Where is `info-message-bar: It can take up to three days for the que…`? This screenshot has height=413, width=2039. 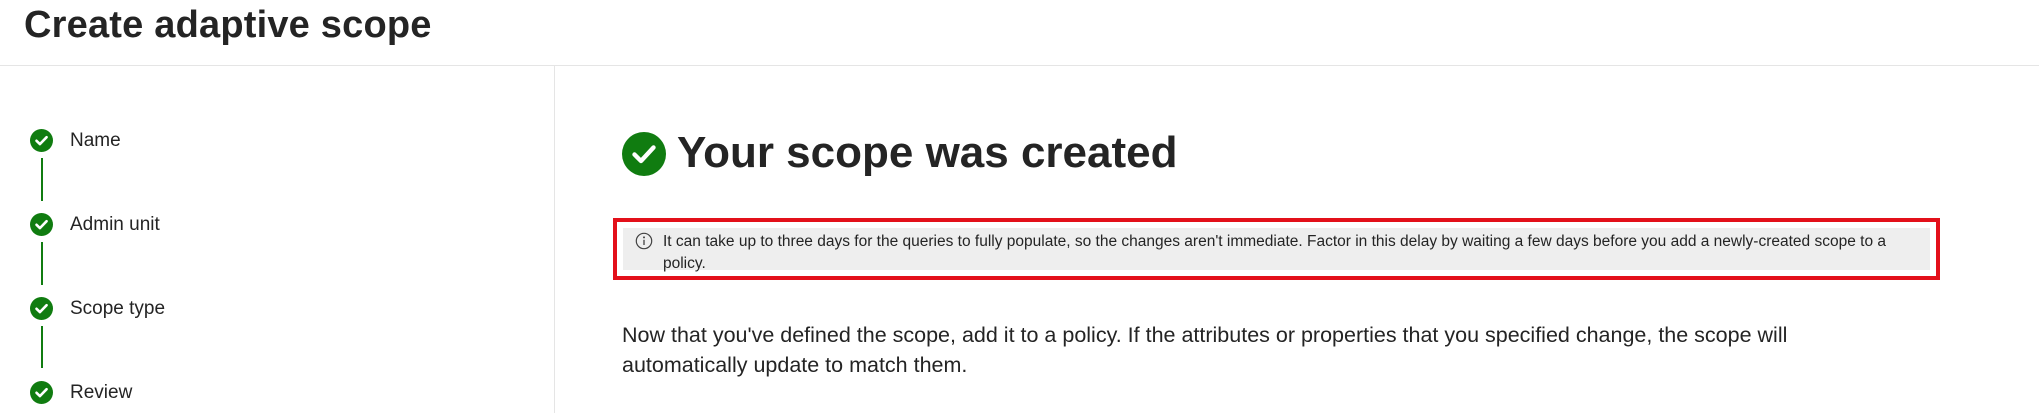 info-message-bar: It can take up to three days for the que… is located at coordinates (1276, 250).